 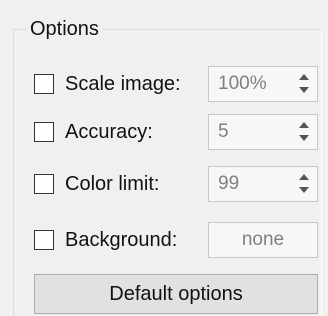 What do you see at coordinates (123, 84) in the screenshot?
I see `scale-image-label: Scale image:` at bounding box center [123, 84].